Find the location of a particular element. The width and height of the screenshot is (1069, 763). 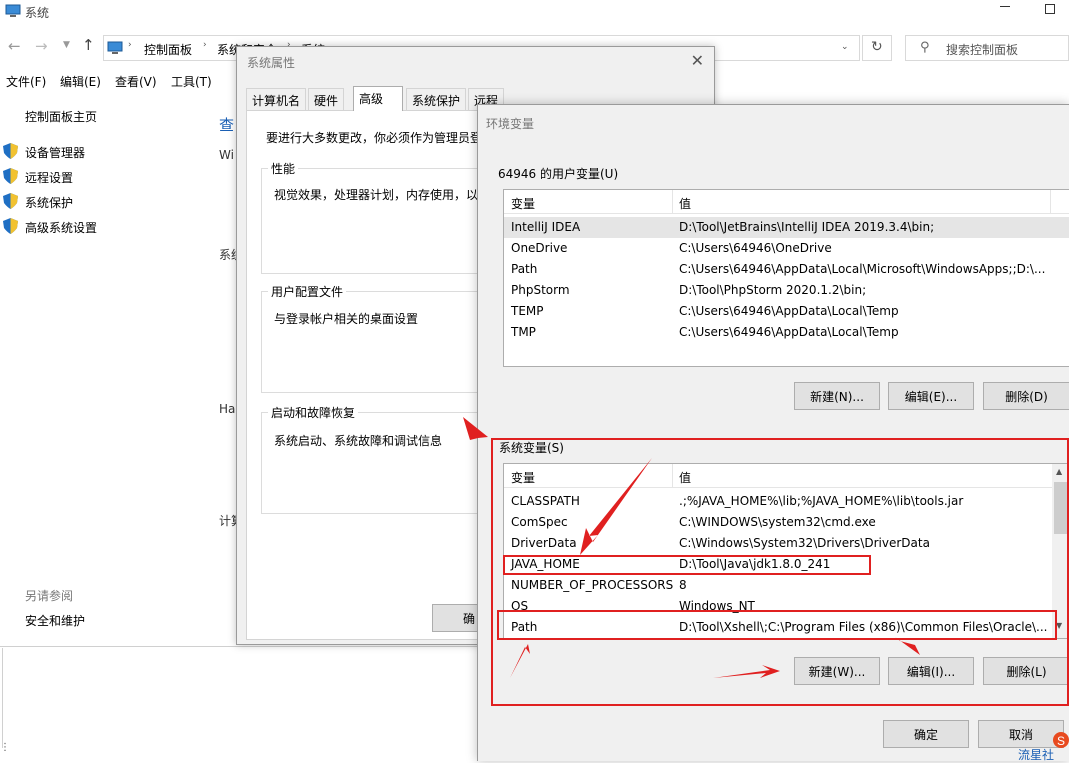

ok-button: 确定 is located at coordinates (926, 734).